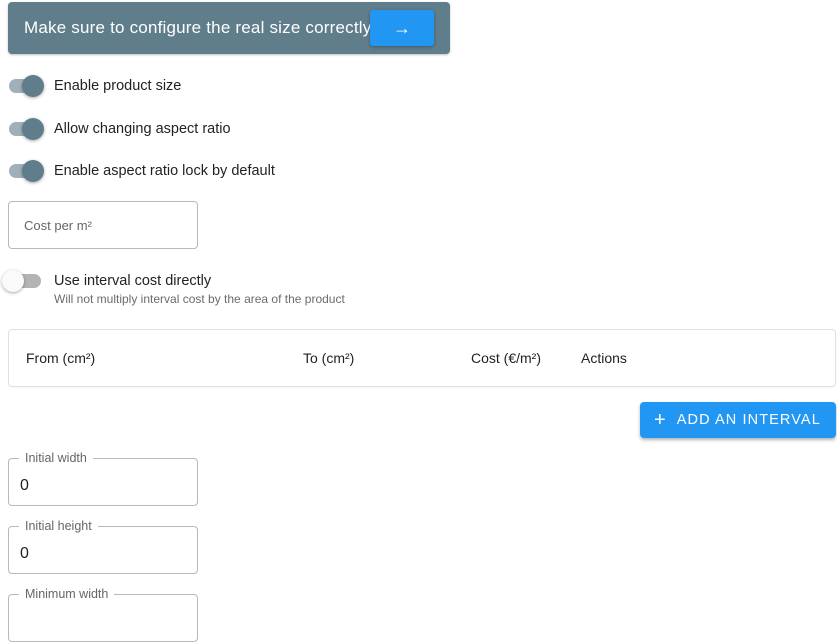  Describe the element at coordinates (133, 281) in the screenshot. I see `toggle-label: Use interval cost directly` at that location.